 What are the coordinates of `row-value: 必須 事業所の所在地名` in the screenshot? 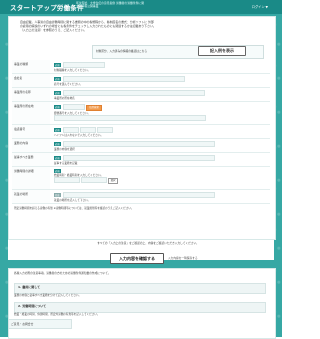 It's located at (160, 94).